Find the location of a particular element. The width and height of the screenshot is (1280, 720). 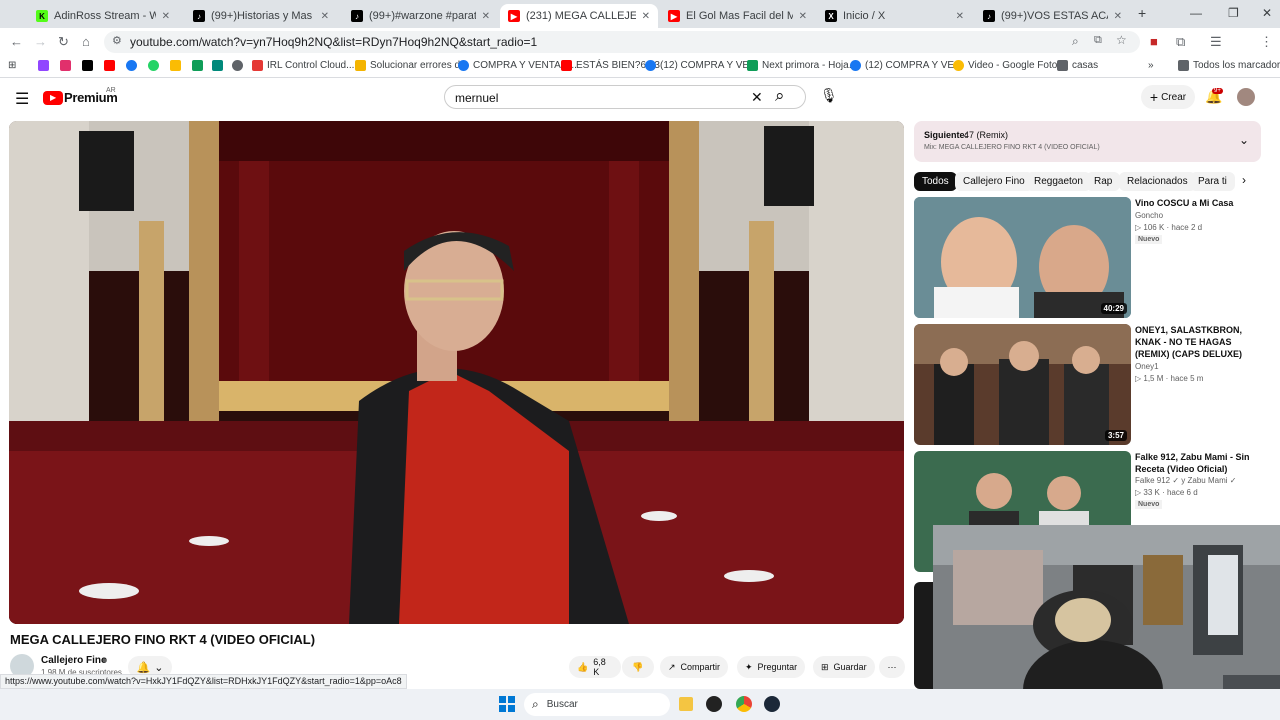

maximize-button: ❐ is located at coordinates (1233, 13).